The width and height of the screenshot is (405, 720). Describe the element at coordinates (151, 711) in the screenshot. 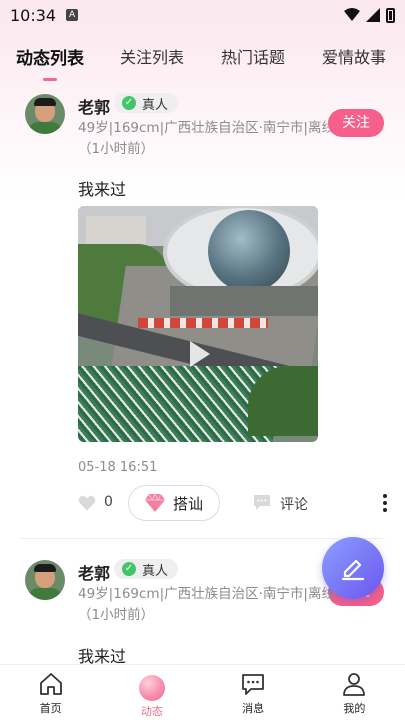

I see `nav-moments-label: 动态` at that location.